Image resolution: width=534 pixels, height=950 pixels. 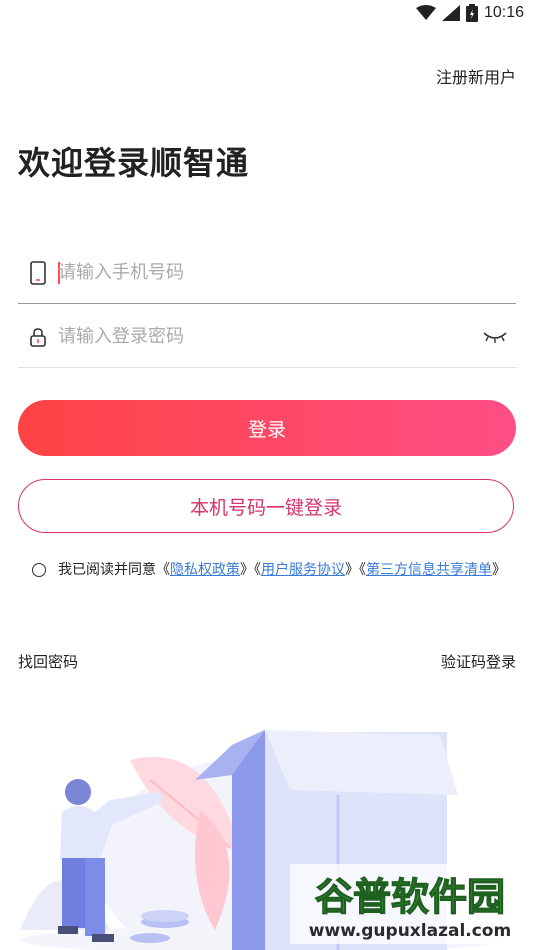 I want to click on lock-icon, so click(x=38, y=337).